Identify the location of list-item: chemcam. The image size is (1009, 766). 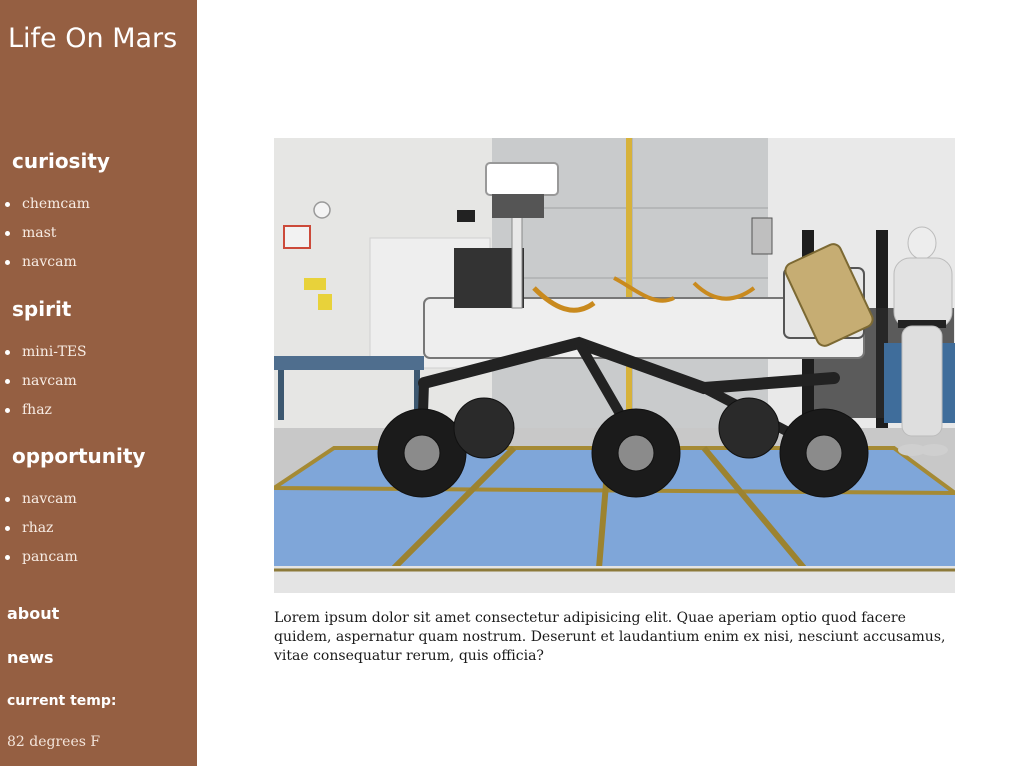
(45, 208).